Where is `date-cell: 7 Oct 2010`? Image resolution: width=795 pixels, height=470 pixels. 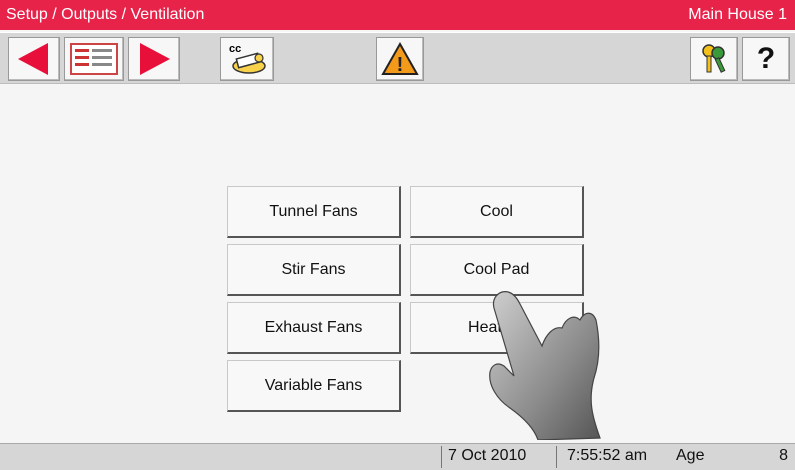 date-cell: 7 Oct 2010 is located at coordinates (495, 457).